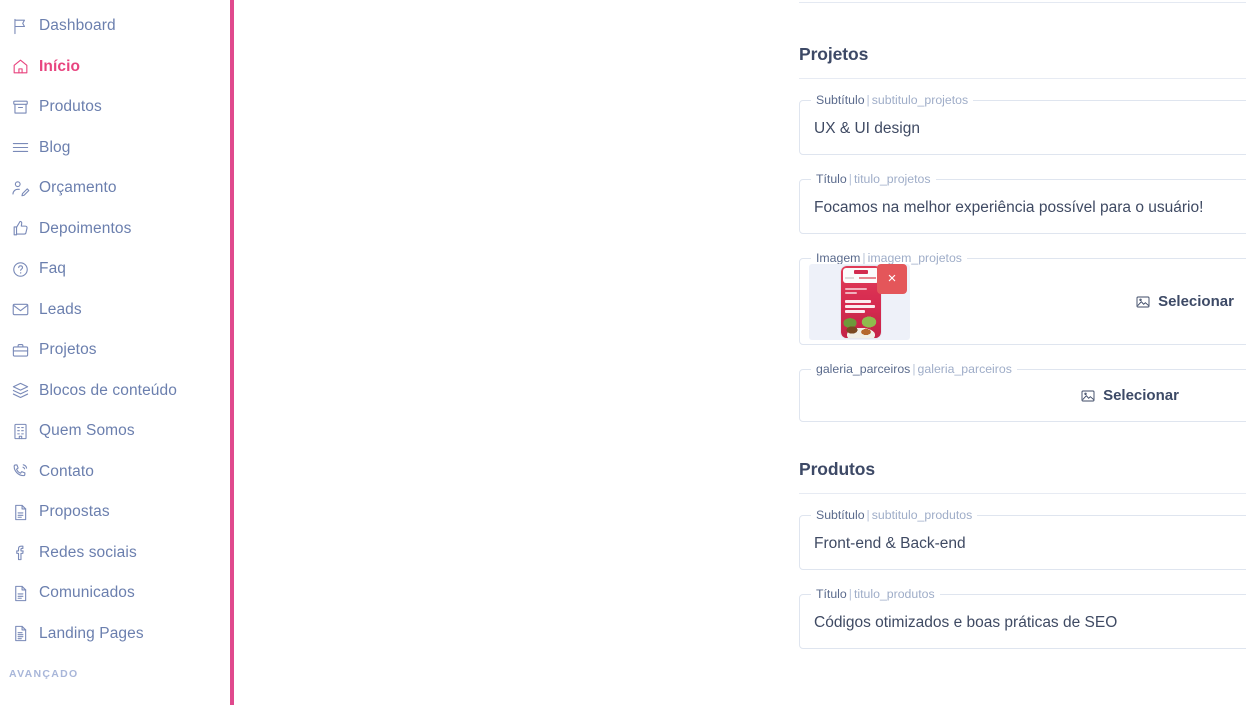  I want to click on gallery-field-body: Selecionar, so click(1023, 395).